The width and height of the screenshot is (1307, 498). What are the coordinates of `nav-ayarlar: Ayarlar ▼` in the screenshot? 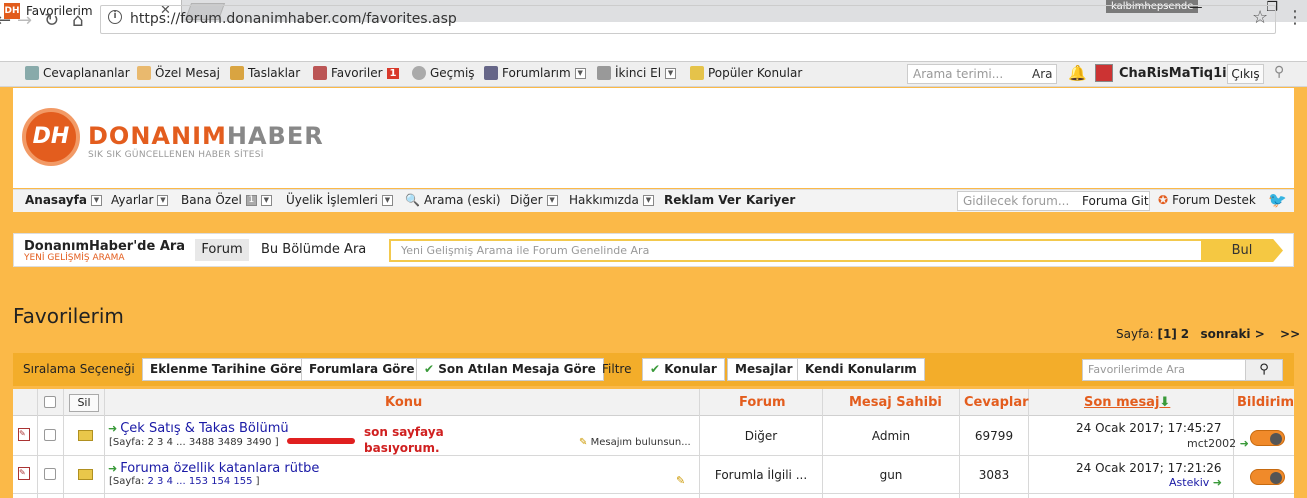 It's located at (140, 200).